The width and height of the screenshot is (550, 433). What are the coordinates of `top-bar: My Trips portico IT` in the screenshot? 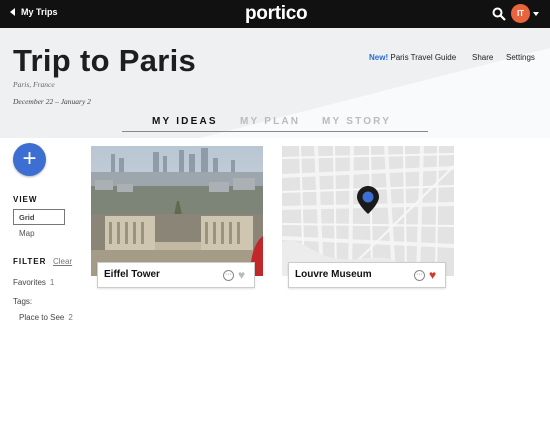 It's located at (275, 14).